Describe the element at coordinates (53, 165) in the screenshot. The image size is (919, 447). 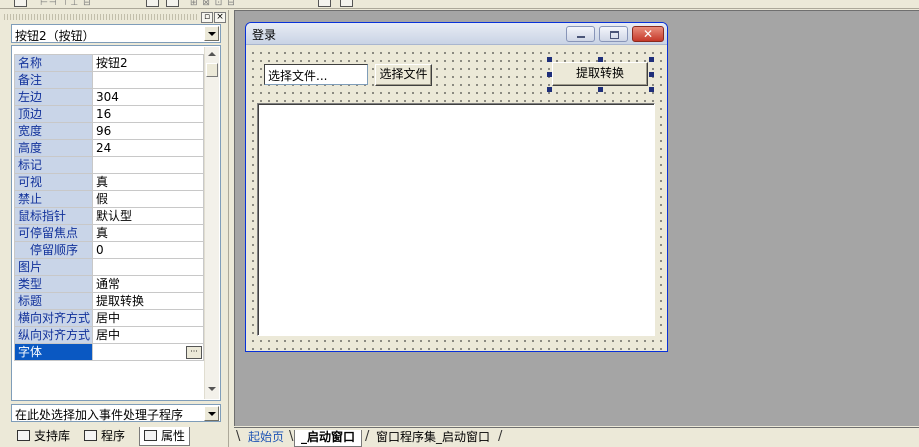
I see `property-key: 标记` at that location.